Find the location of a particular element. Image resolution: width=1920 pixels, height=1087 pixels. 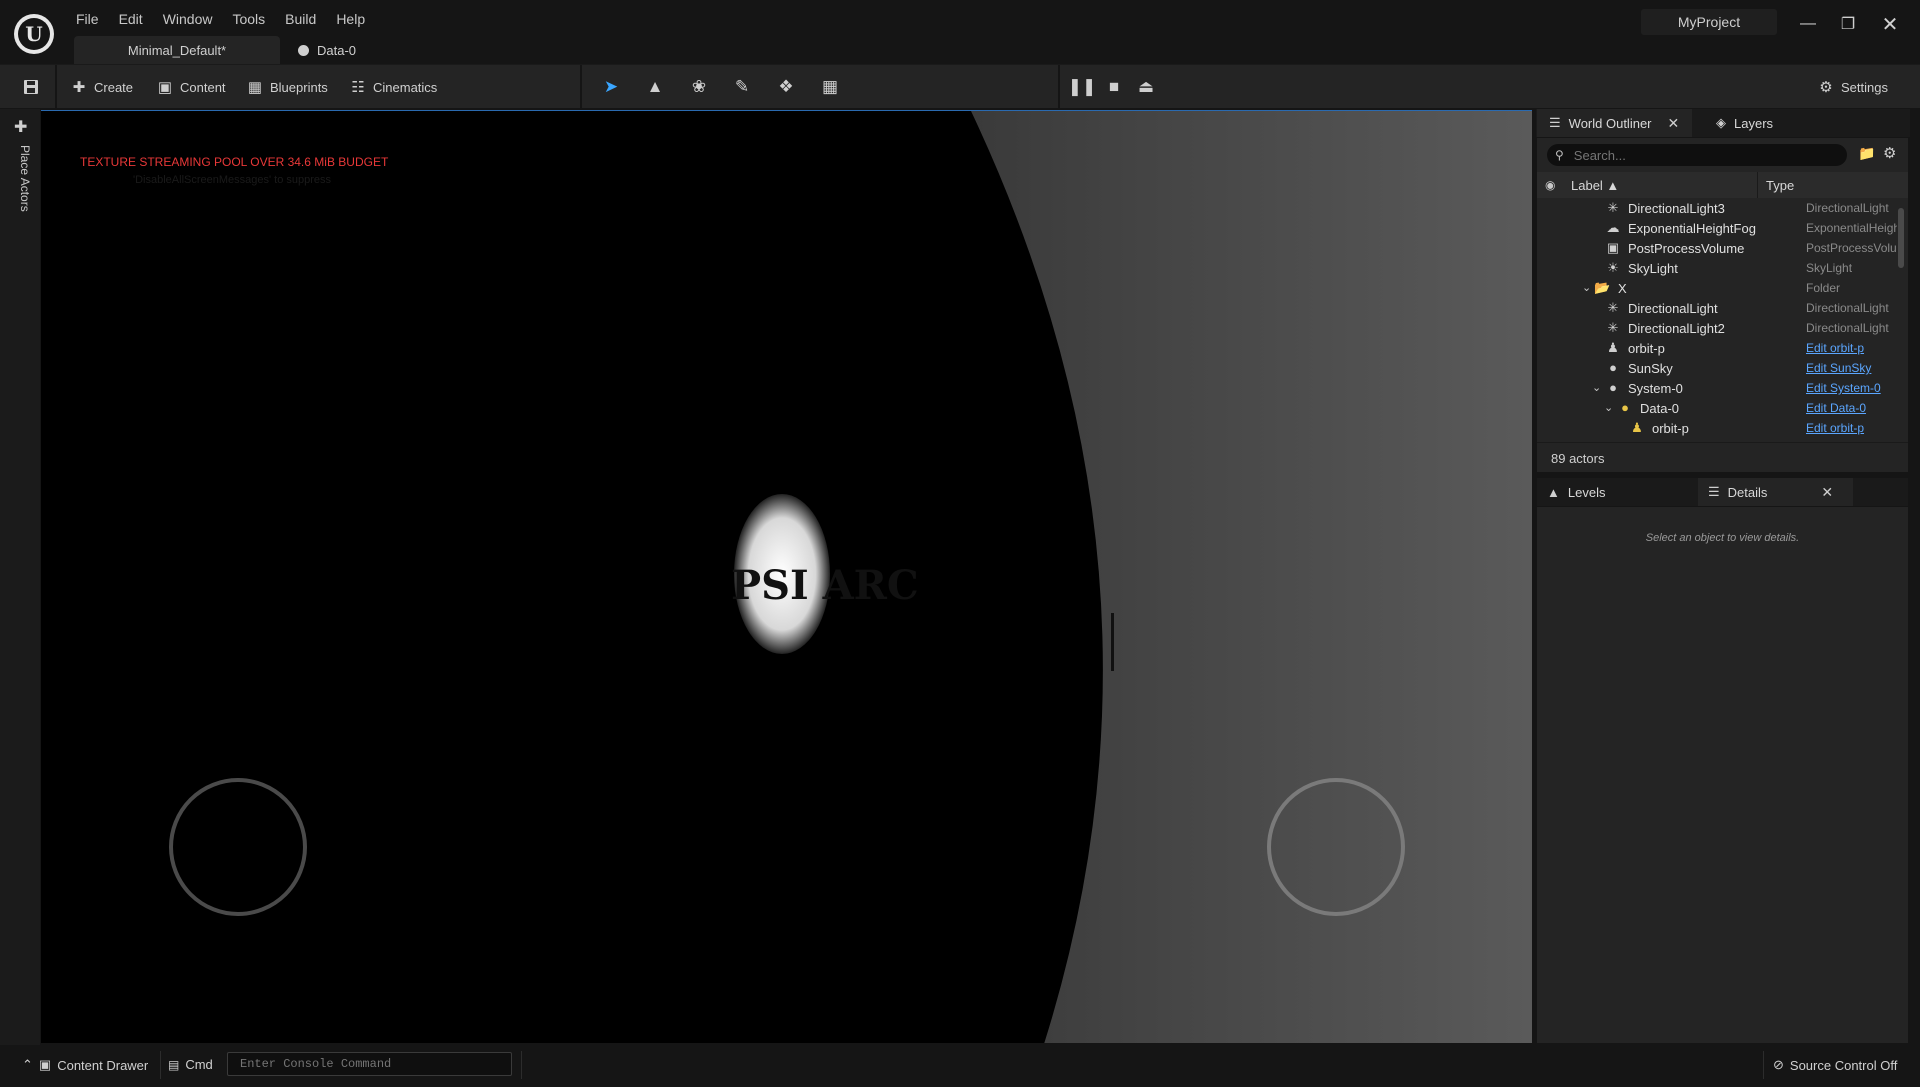

source-control-off-icon: ⊘ is located at coordinates (1778, 1064).